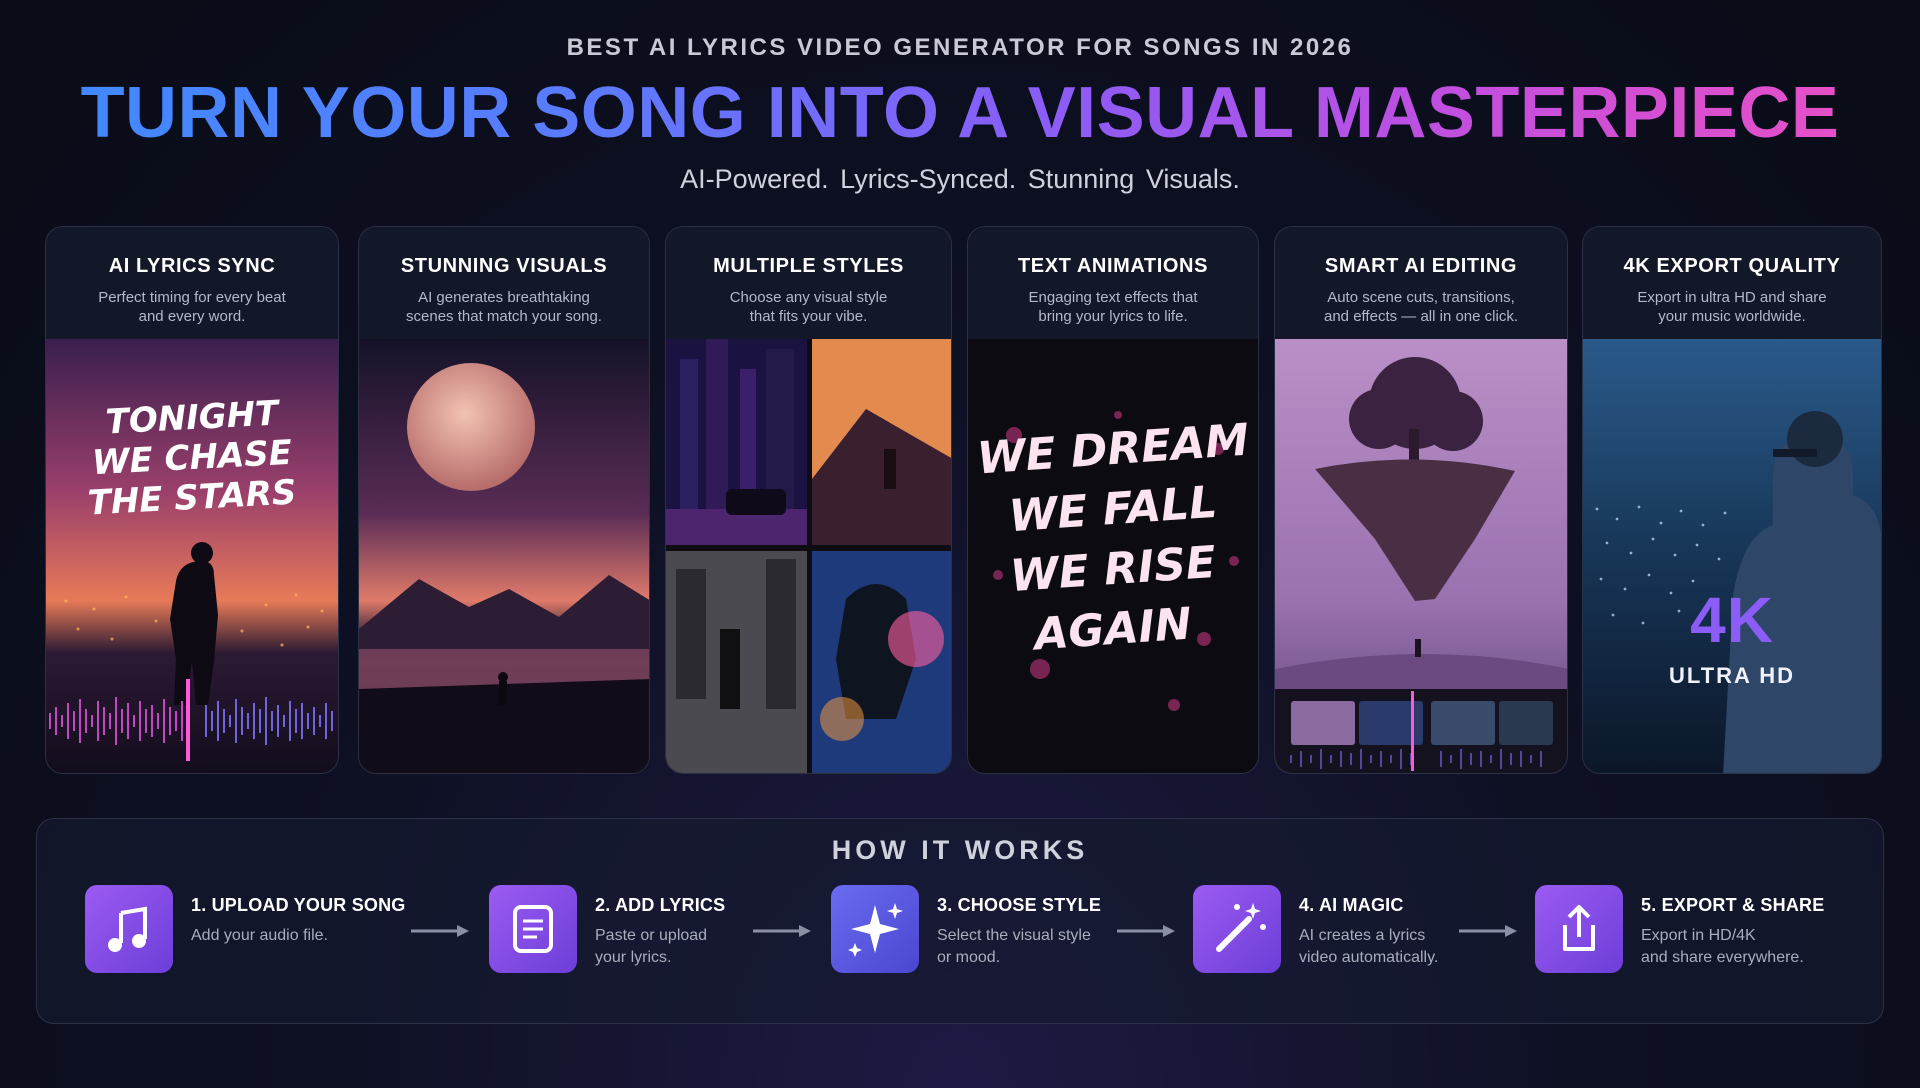 The height and width of the screenshot is (1088, 1920). What do you see at coordinates (633, 957) in the screenshot?
I see `step-desc-line: your lyrics.` at bounding box center [633, 957].